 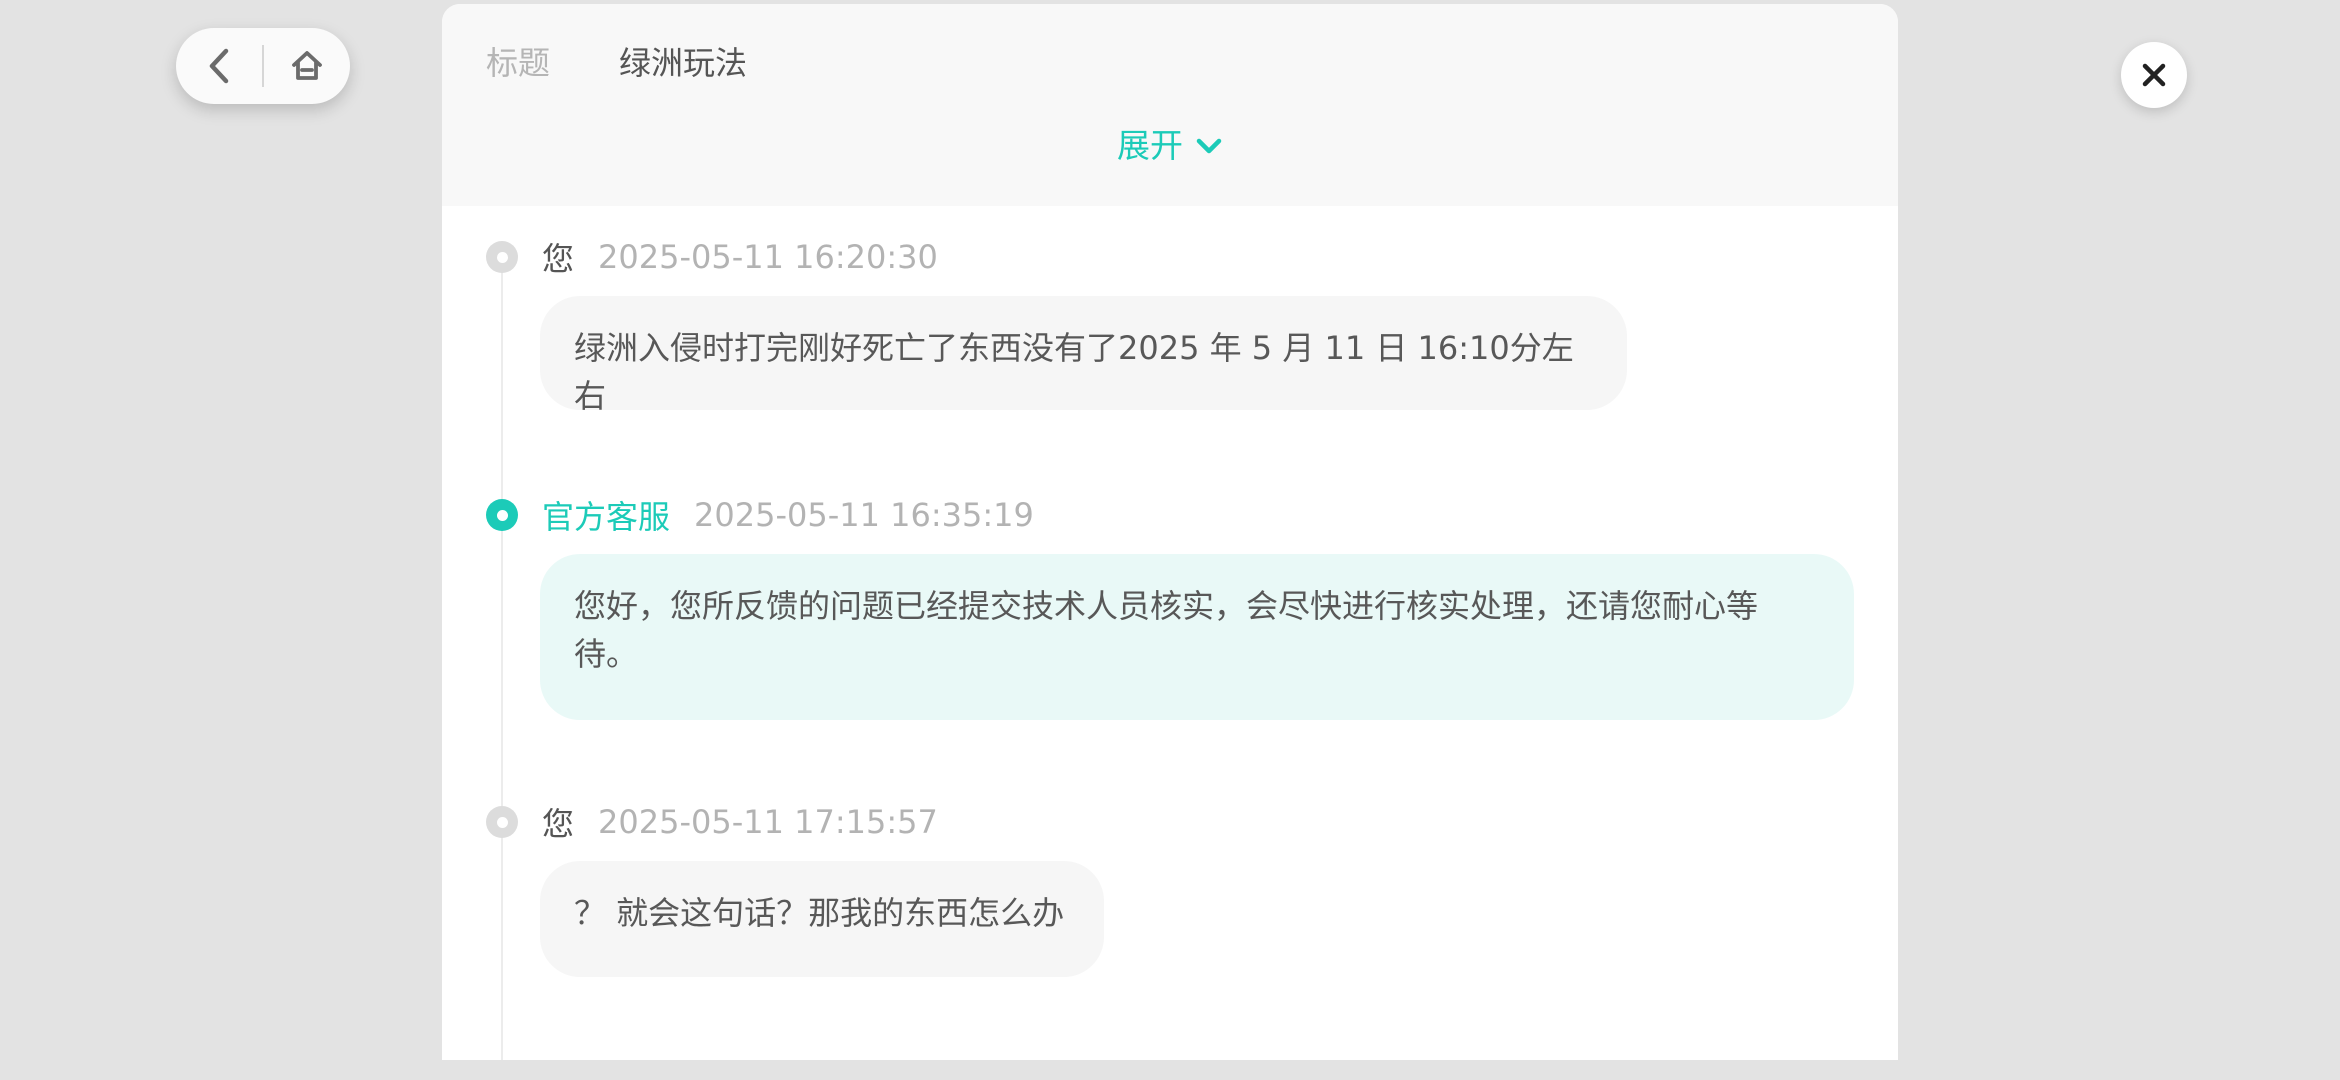 I want to click on message-header: 您 2025-05-11 17:15:57, so click(x=712, y=822).